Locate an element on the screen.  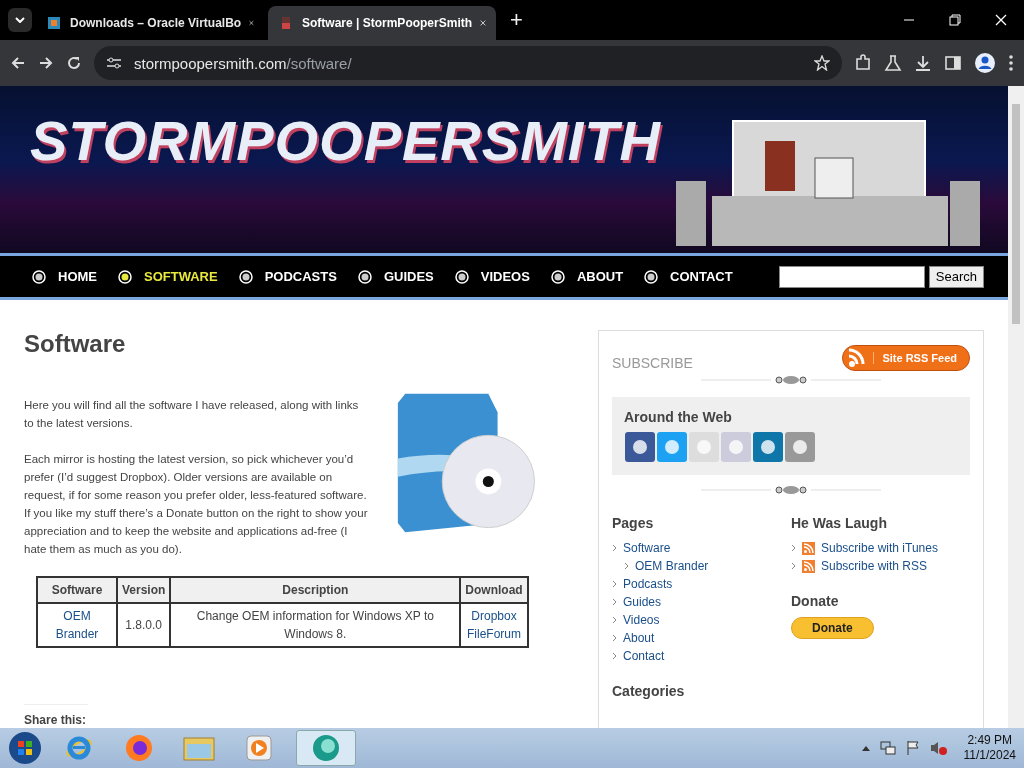
download-link: FileForum is located at coordinates (494, 634).